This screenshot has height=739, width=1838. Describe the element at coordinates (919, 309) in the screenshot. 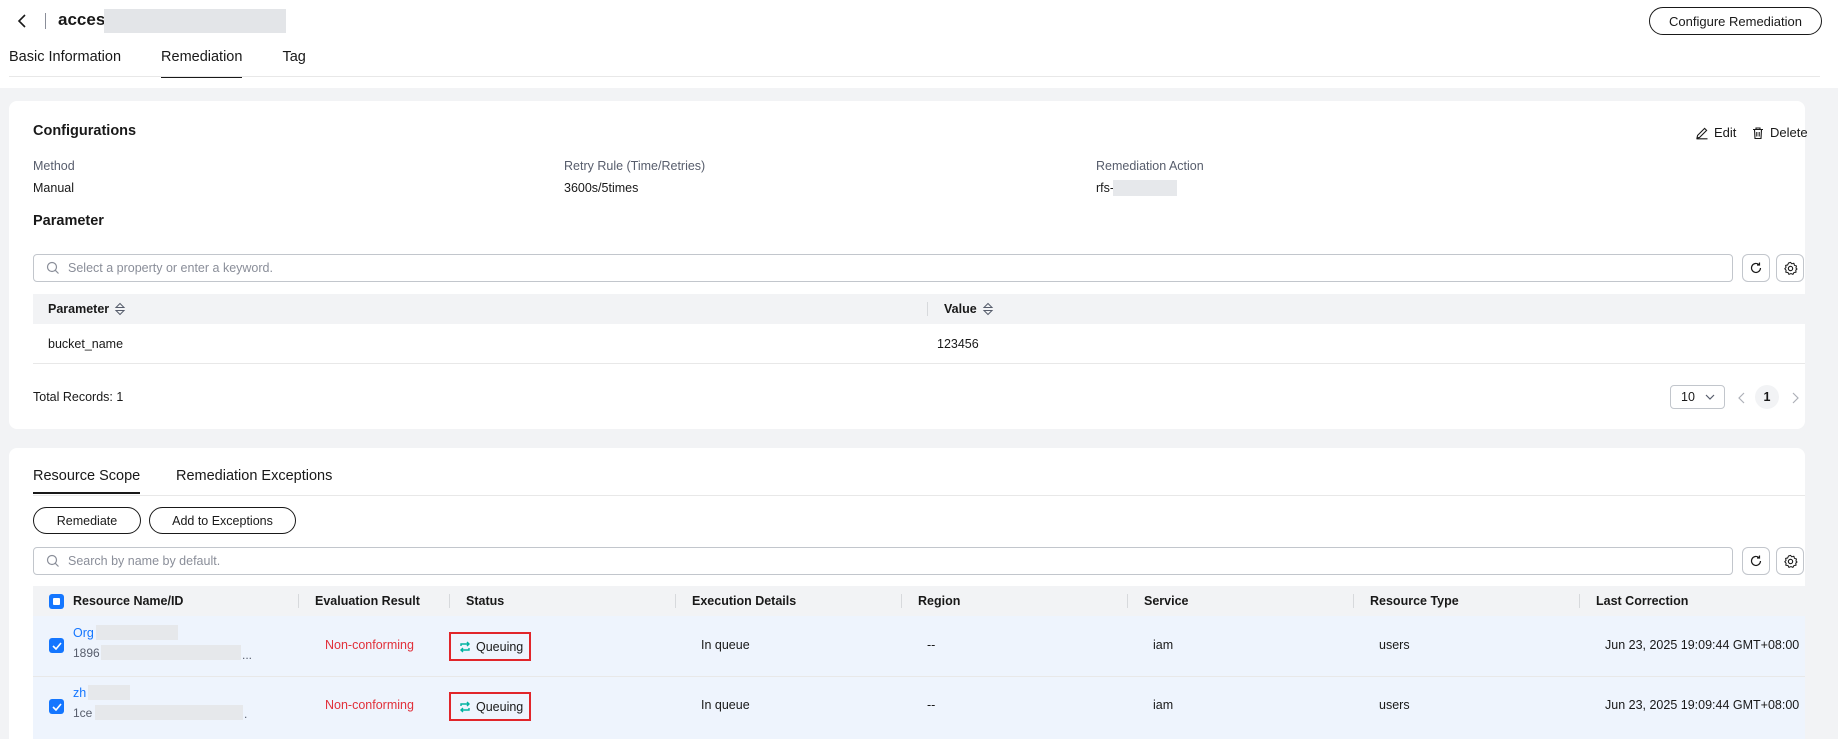

I see `parameter-table-header: Parameter Value` at that location.